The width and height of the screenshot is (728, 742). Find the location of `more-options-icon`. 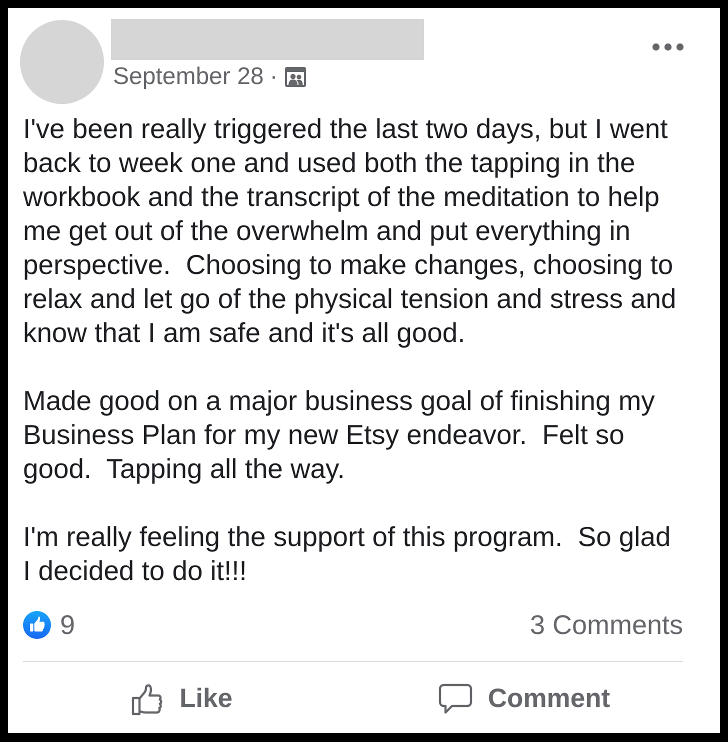

more-options-icon is located at coordinates (668, 47).